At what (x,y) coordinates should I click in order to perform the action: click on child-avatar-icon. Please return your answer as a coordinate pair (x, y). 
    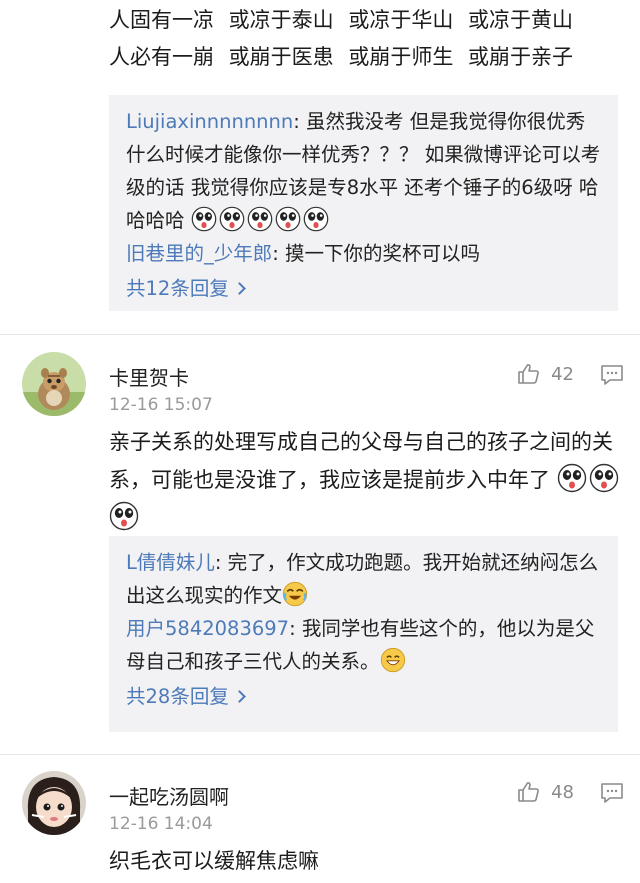
    Looking at the image, I should click on (54, 803).